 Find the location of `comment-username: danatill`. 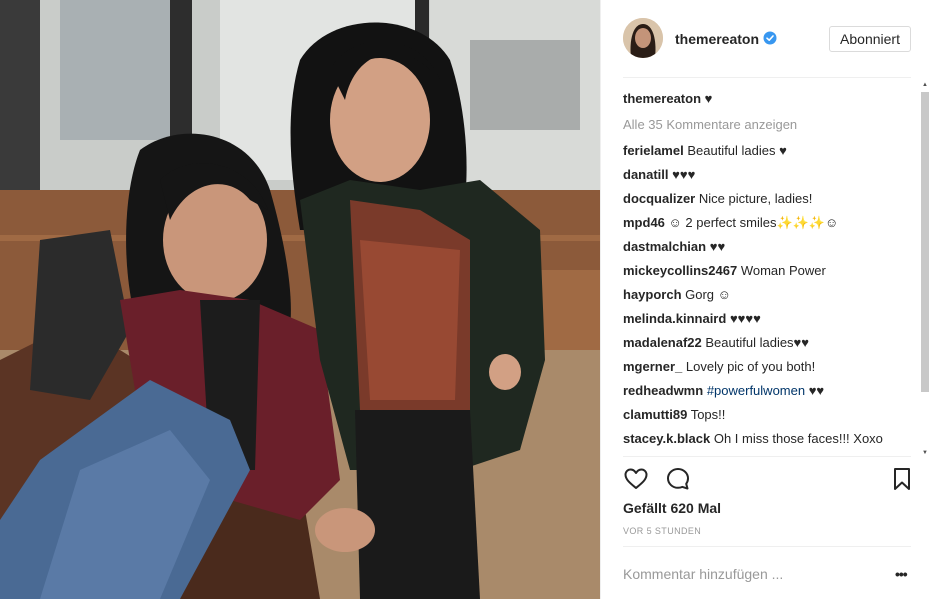

comment-username: danatill is located at coordinates (646, 174).